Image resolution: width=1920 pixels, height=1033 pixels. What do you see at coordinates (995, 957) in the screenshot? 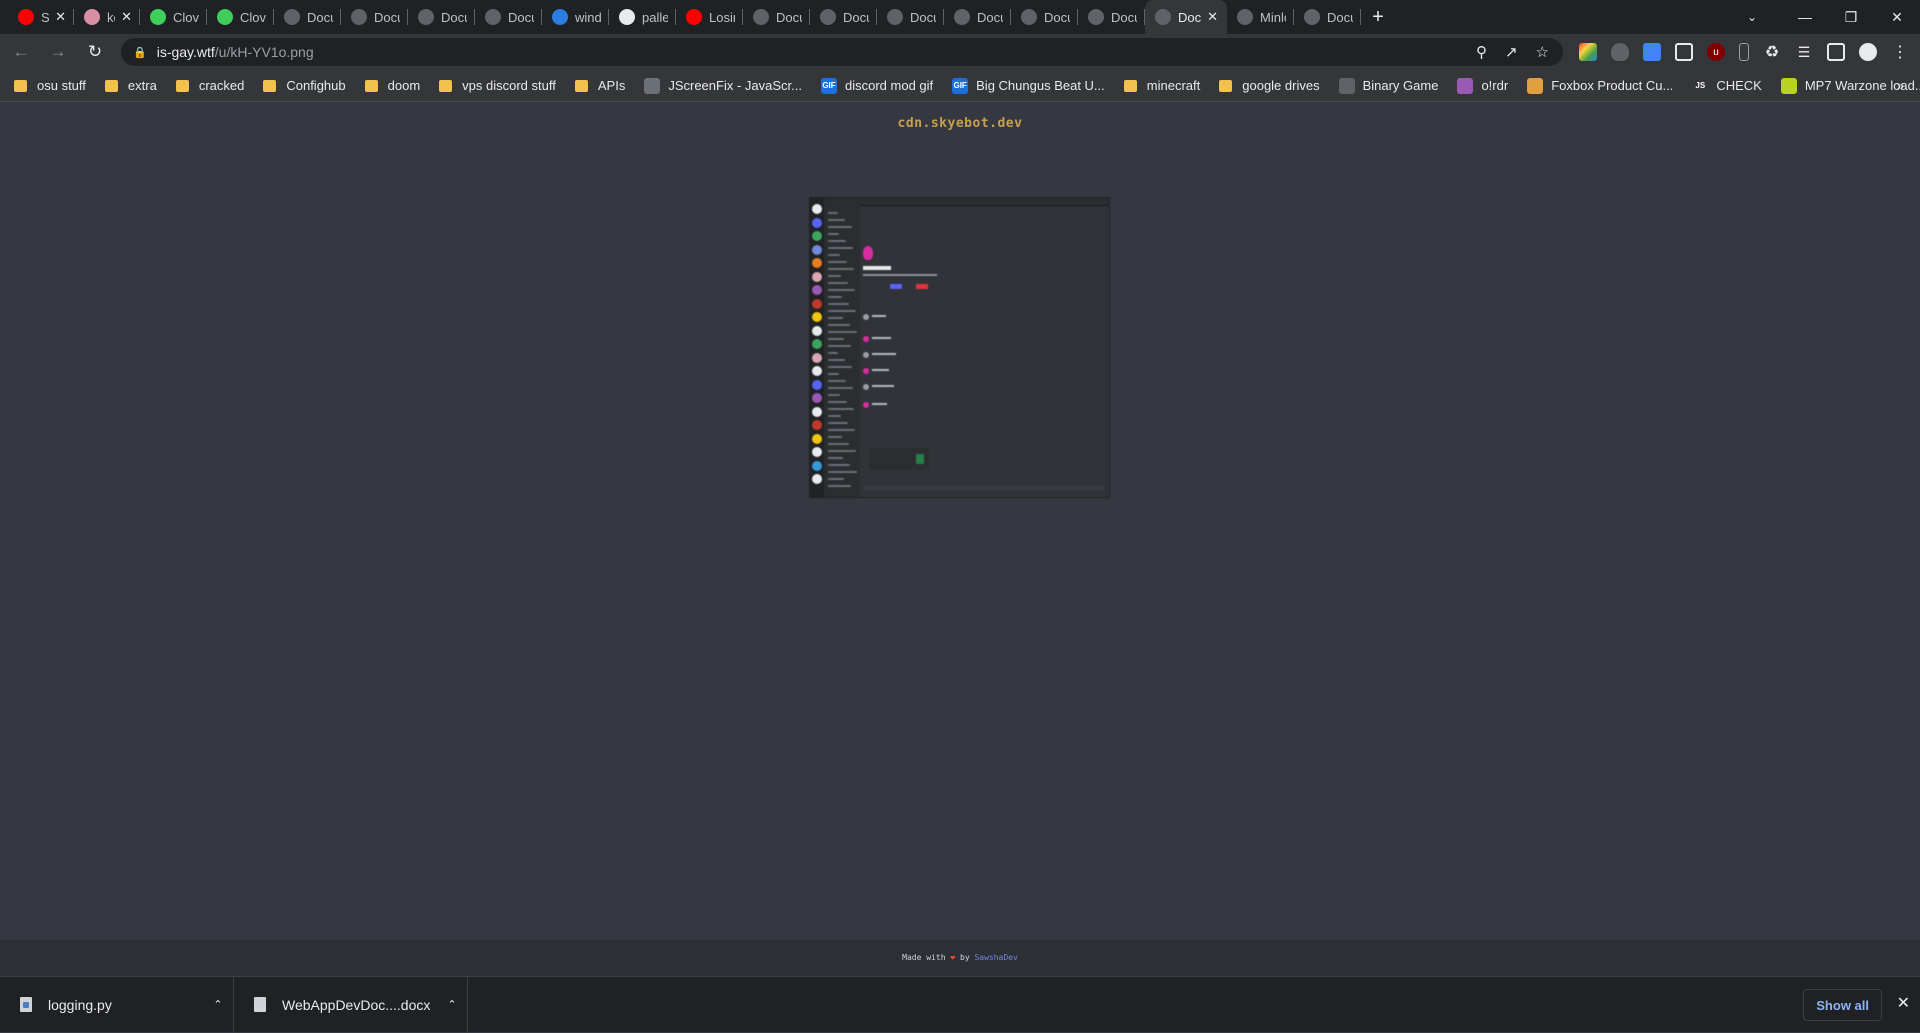
I see `footer-author-link: SawshaDev` at bounding box center [995, 957].